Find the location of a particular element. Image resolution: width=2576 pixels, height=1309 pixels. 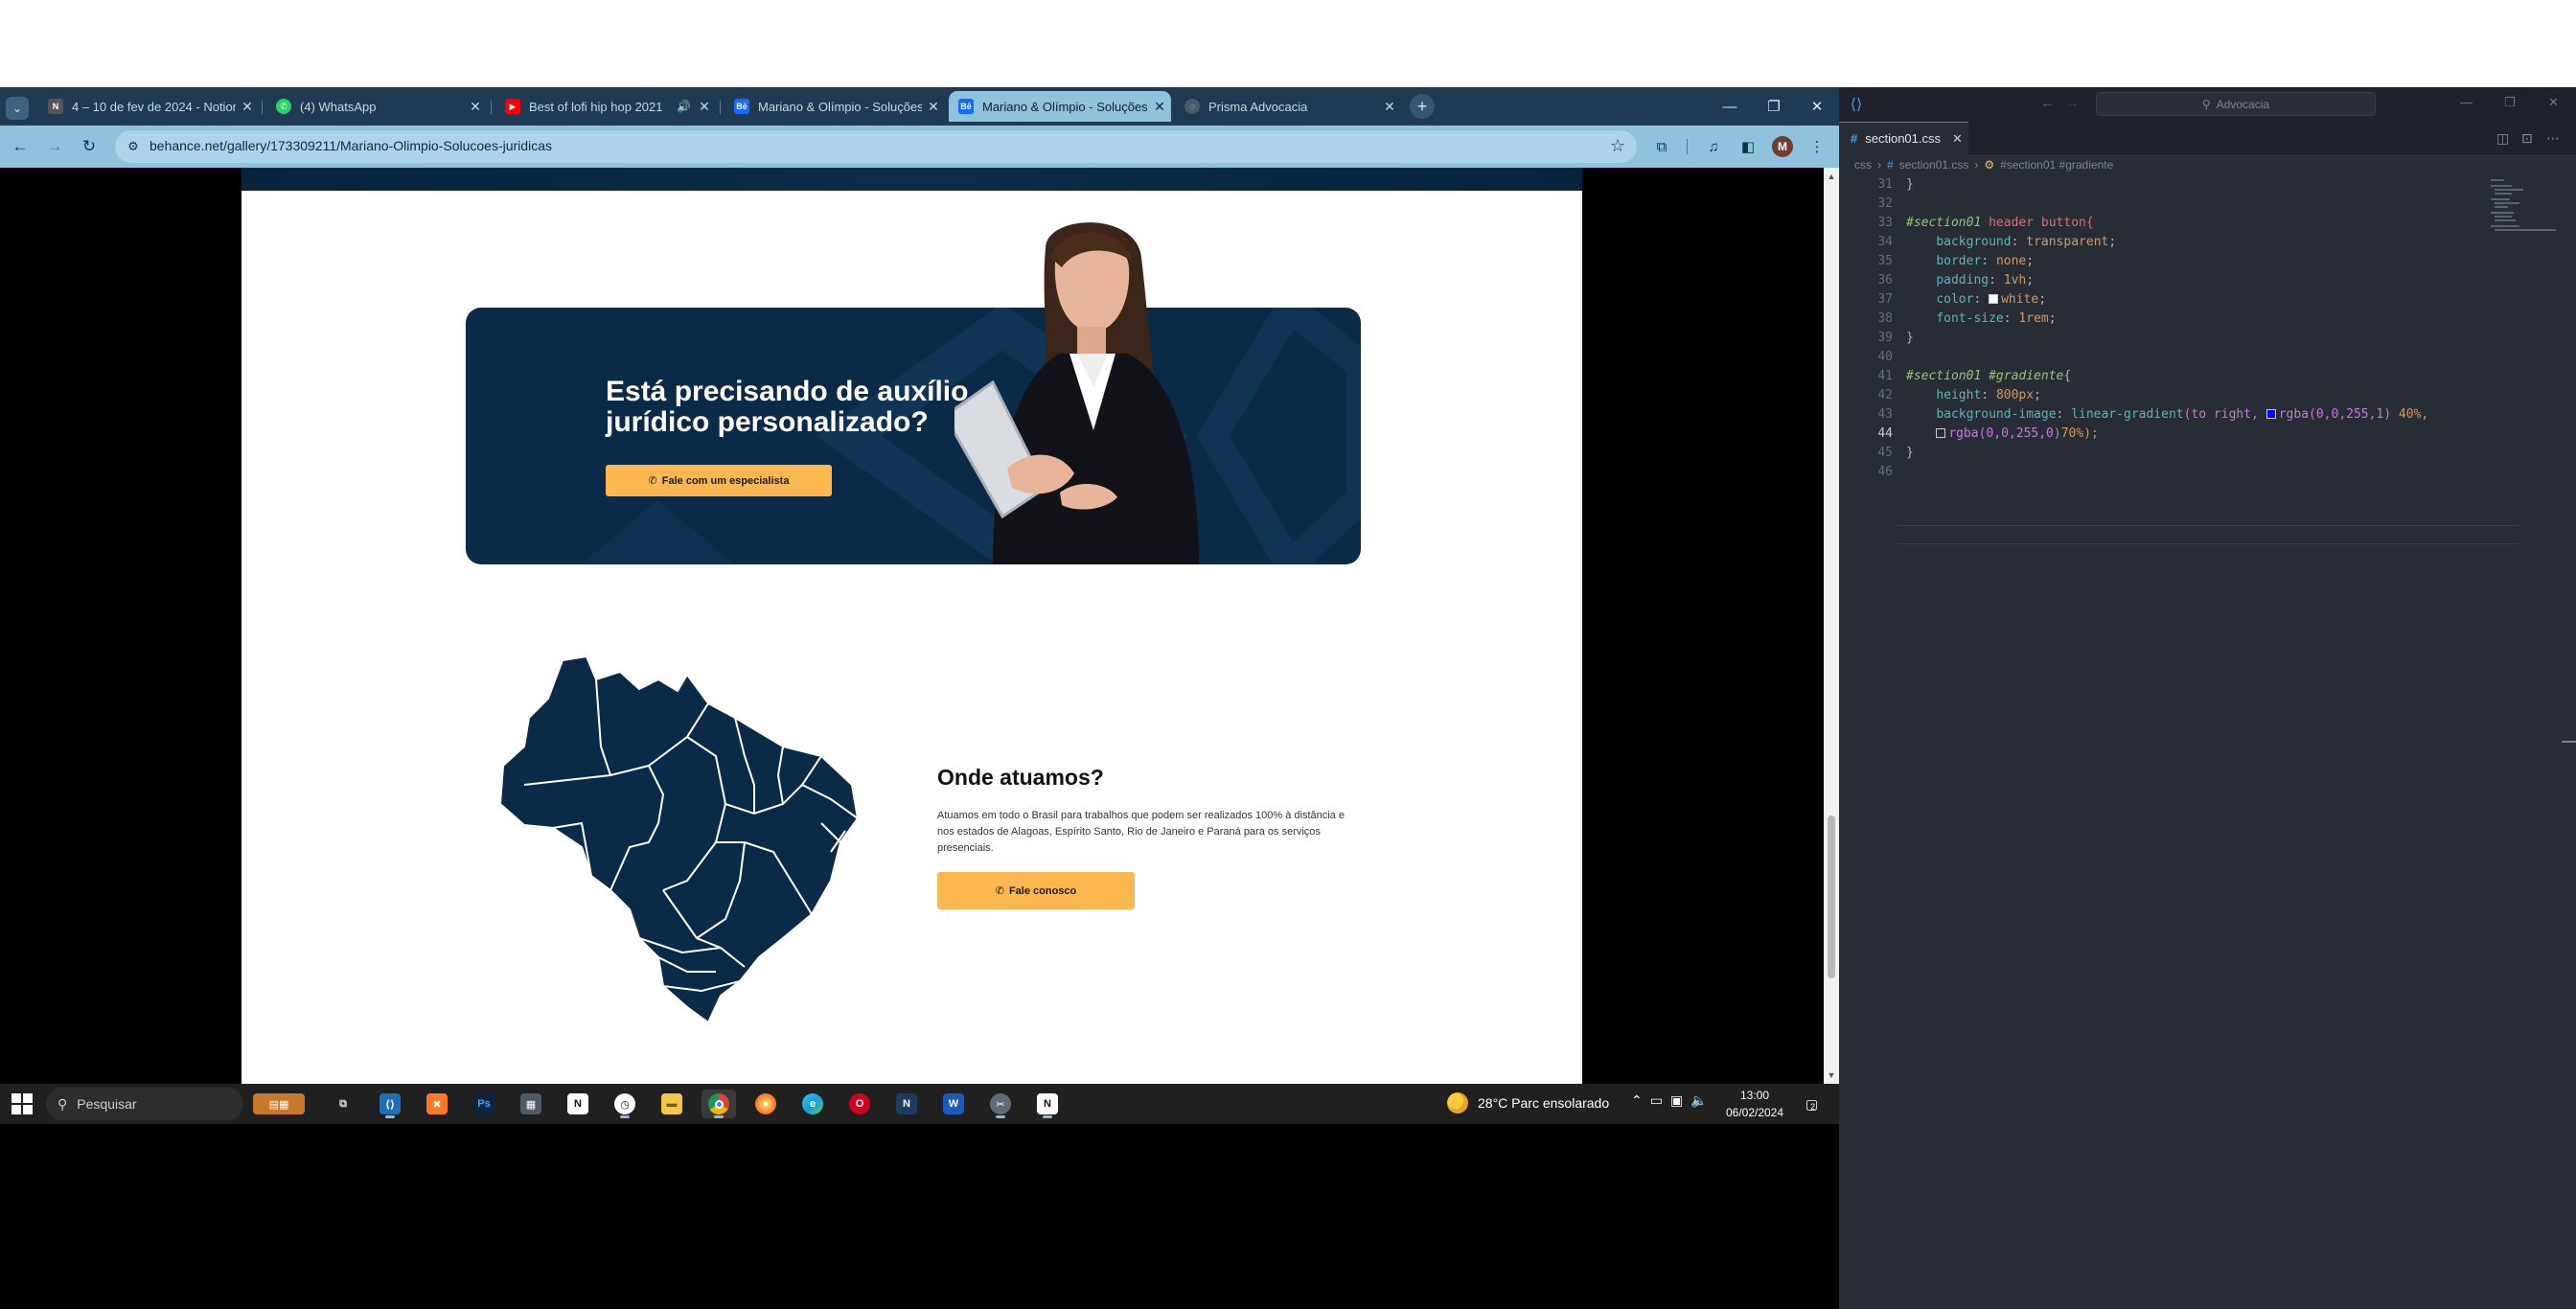

command-center: ⚲ Advocacia is located at coordinates (2236, 104).